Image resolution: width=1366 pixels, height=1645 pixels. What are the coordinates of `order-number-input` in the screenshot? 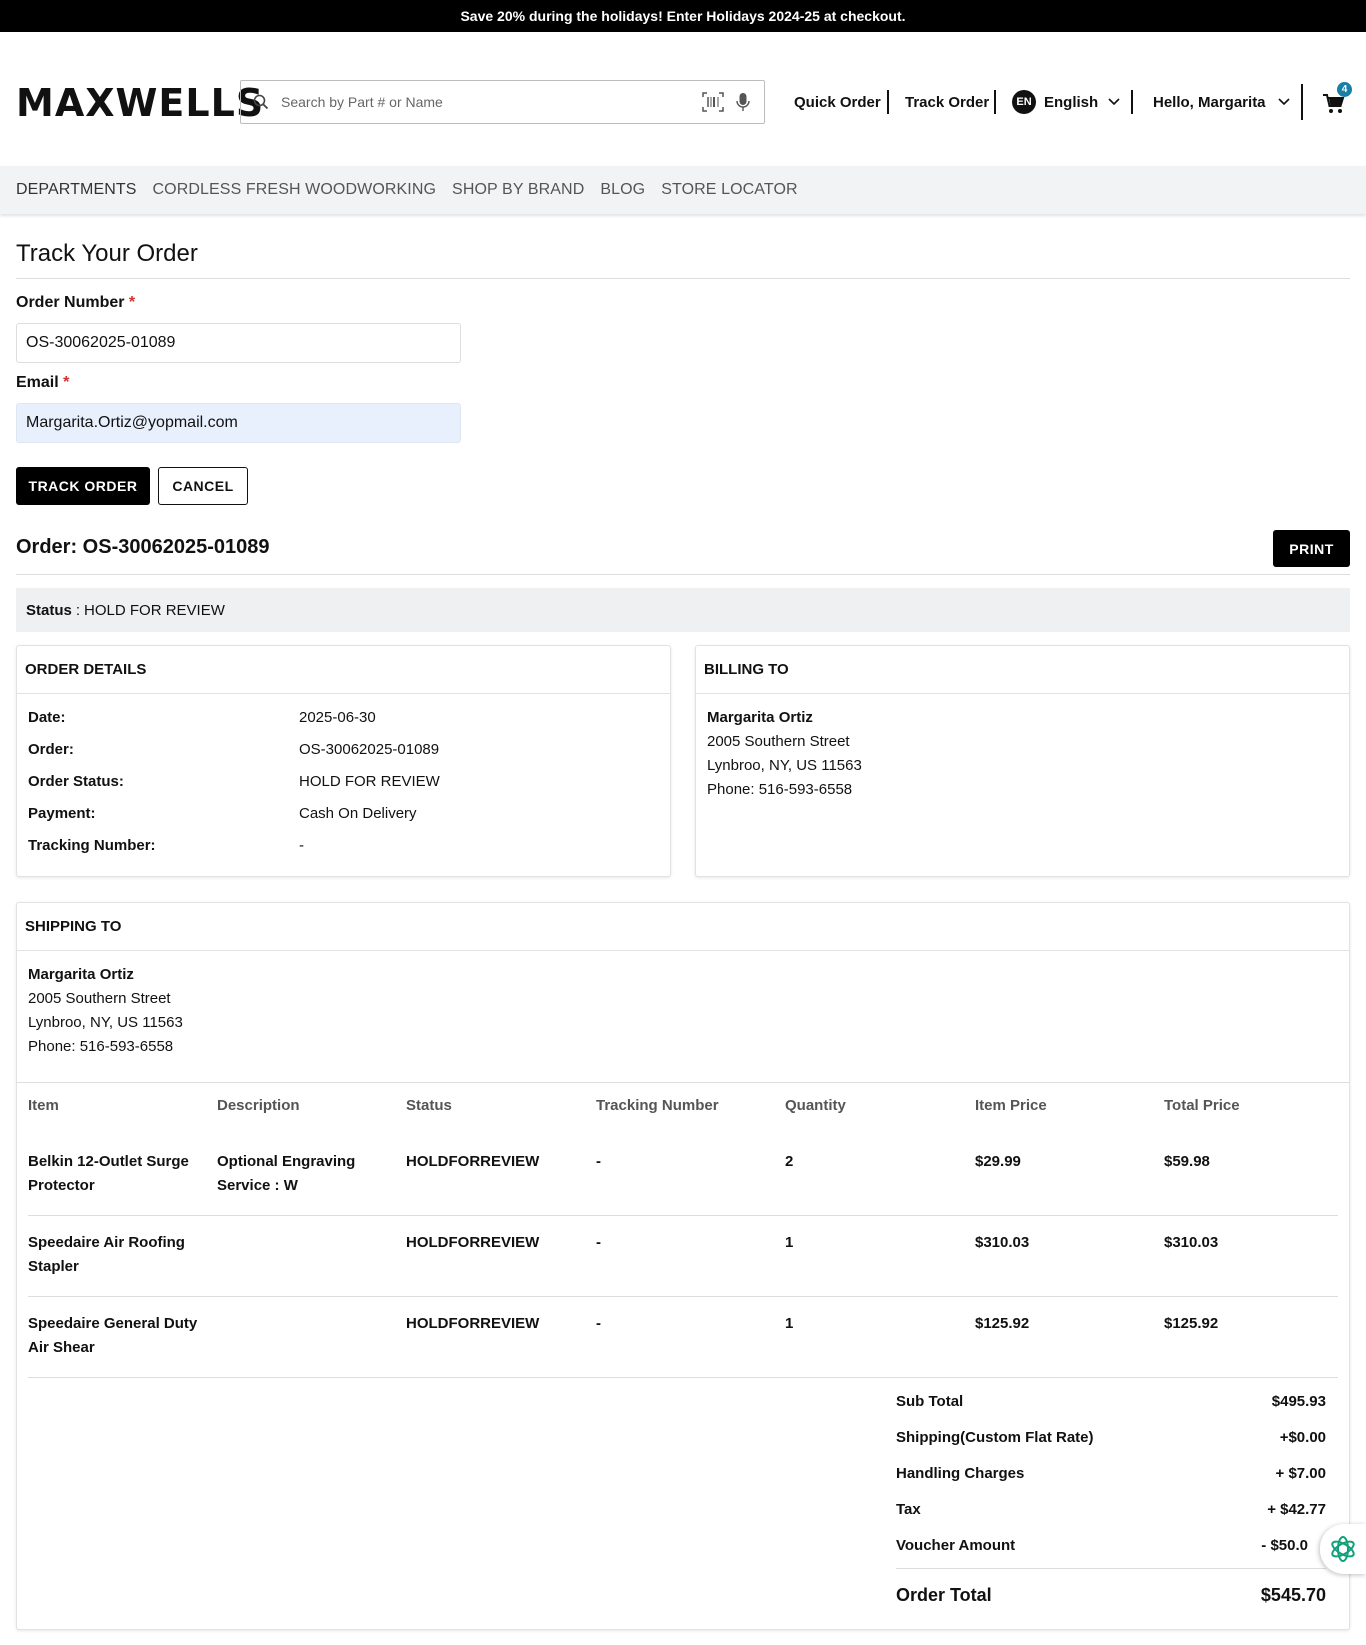 It's located at (238, 343).